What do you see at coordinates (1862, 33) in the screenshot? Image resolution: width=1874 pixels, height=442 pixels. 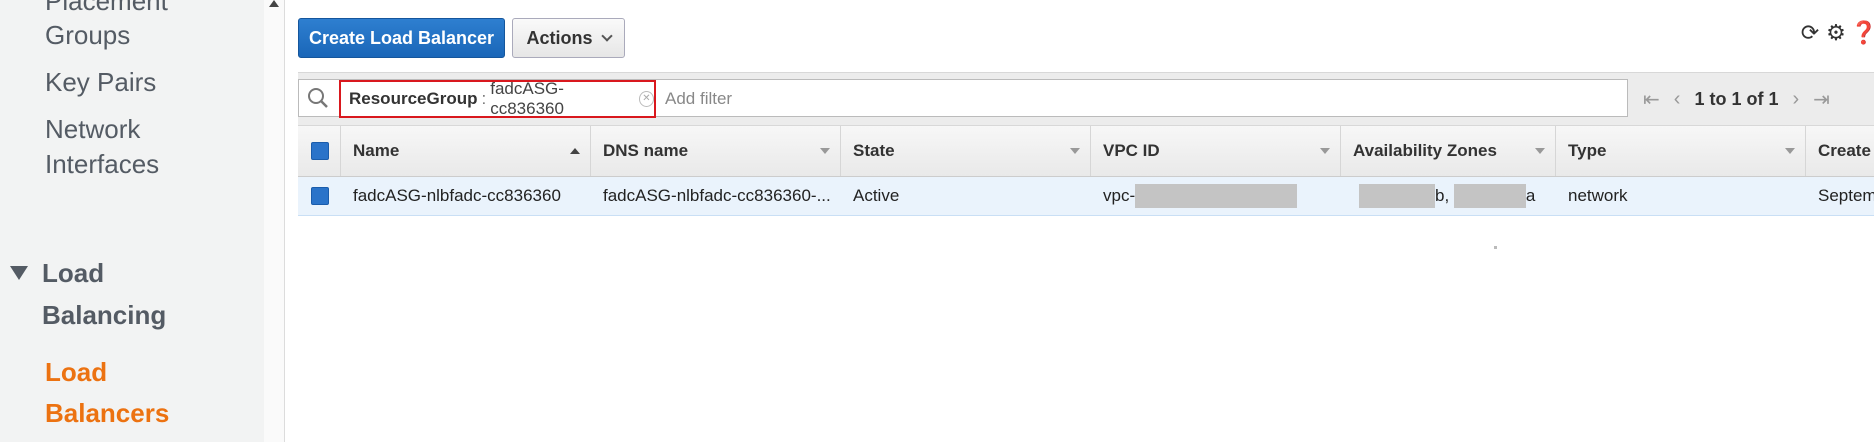 I see `help-icon: ❓` at bounding box center [1862, 33].